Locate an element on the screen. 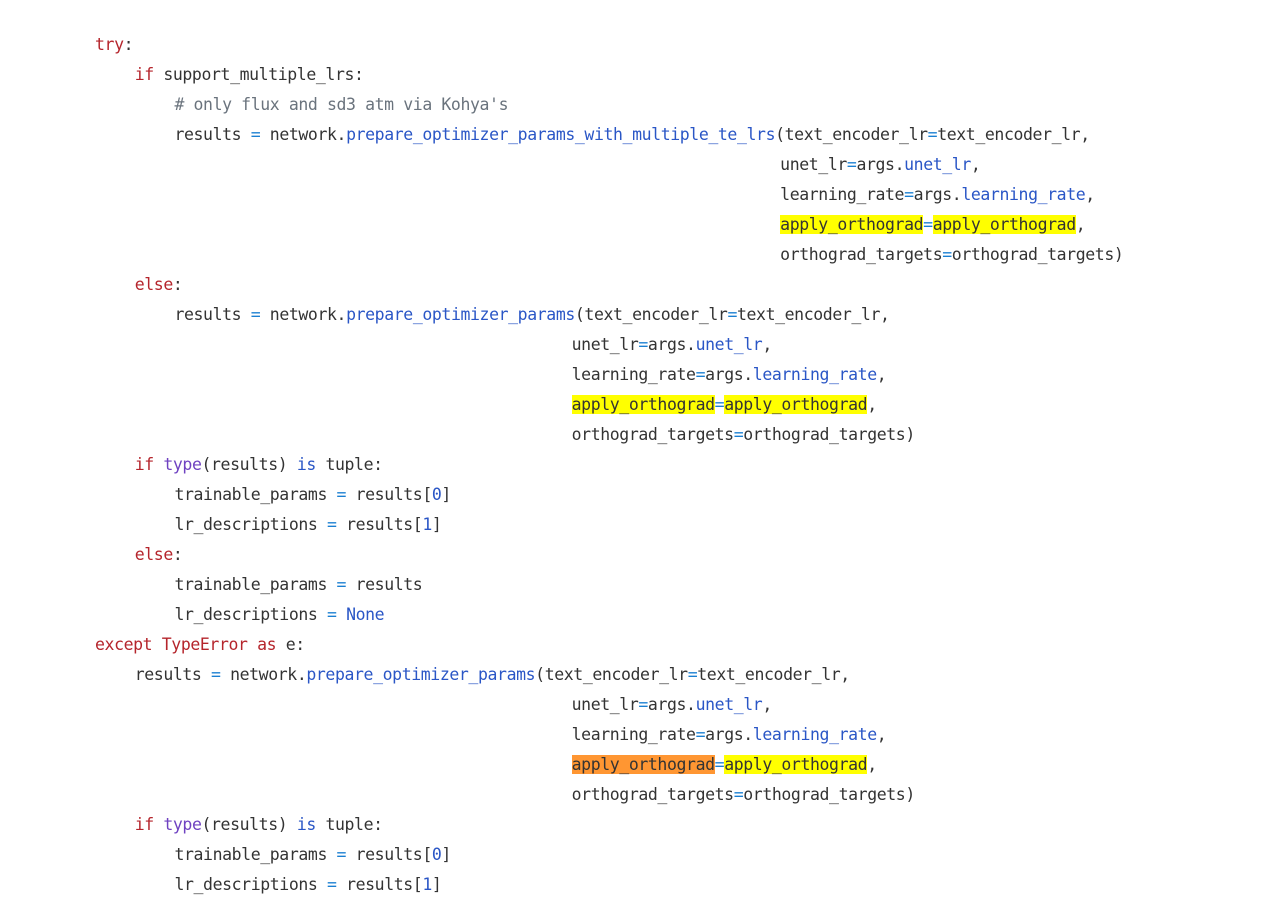 This screenshot has width=1281, height=900. code-token: args. is located at coordinates (671, 704).